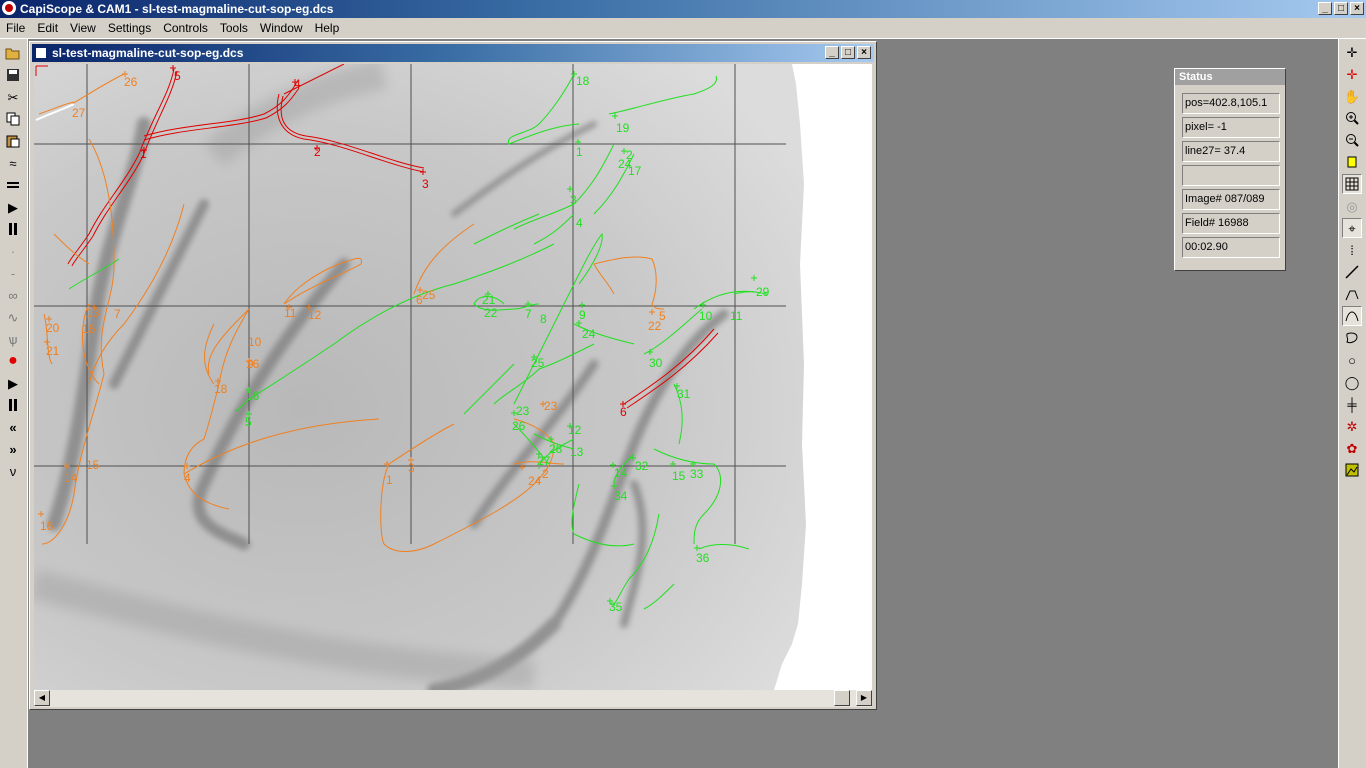 This screenshot has width=1366, height=768. I want to click on ellipse-tool-icon: ◯, so click(1352, 382).